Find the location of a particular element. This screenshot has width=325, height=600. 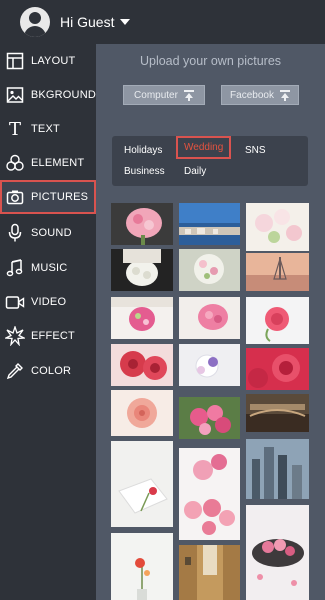

sidebar-item-color: COLOR is located at coordinates (48, 371).